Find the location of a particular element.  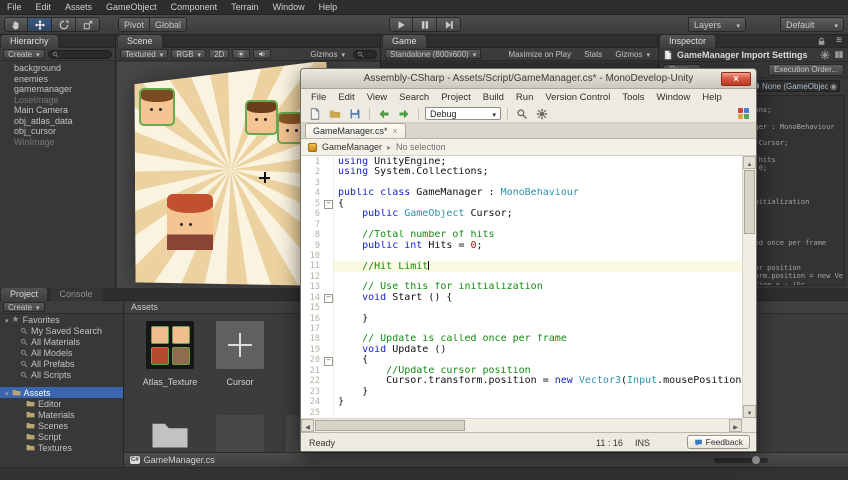

scene-gizmos-dropdown: Gizmos is located at coordinates (327, 54).